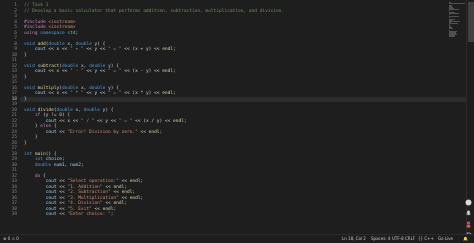 This screenshot has height=243, width=474. Describe the element at coordinates (51, 34) in the screenshot. I see `code-line: using namespace std;` at that location.